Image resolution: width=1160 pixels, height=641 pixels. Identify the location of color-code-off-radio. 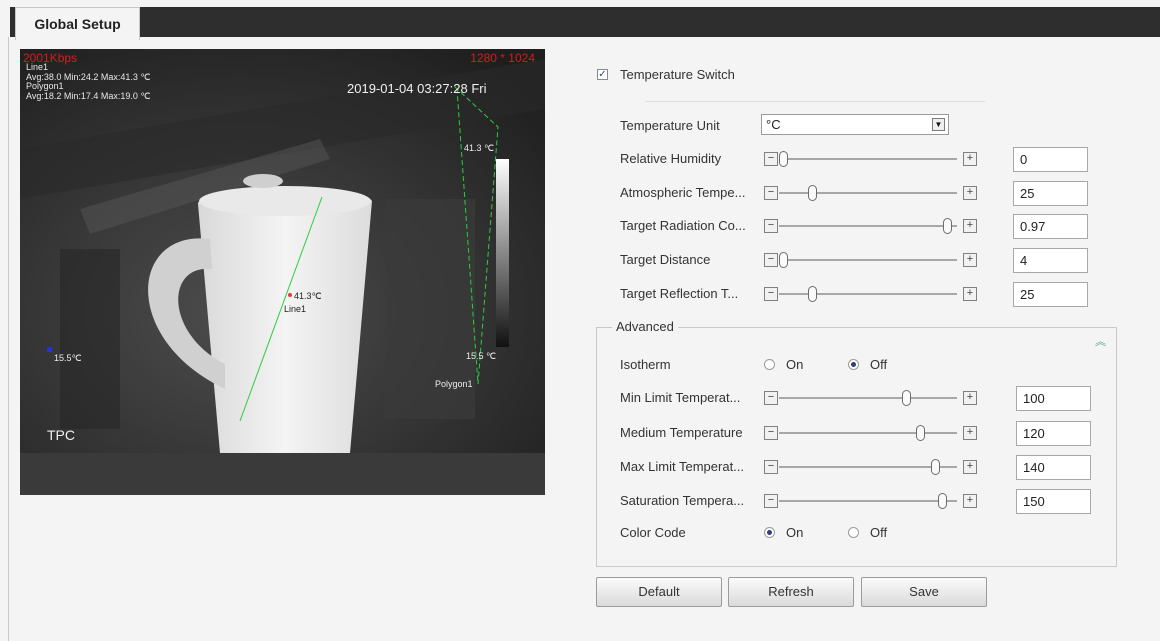
(853, 532).